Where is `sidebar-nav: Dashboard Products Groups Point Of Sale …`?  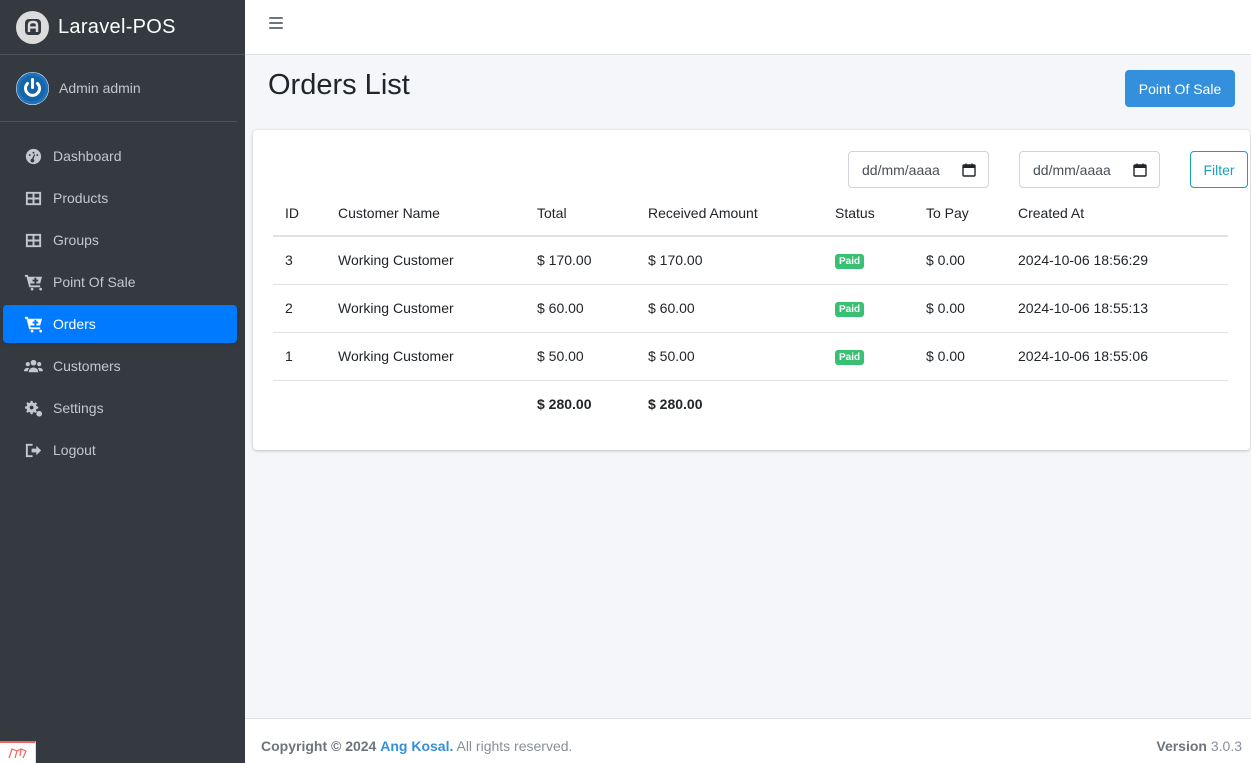 sidebar-nav: Dashboard Products Groups Point Of Sale … is located at coordinates (122, 303).